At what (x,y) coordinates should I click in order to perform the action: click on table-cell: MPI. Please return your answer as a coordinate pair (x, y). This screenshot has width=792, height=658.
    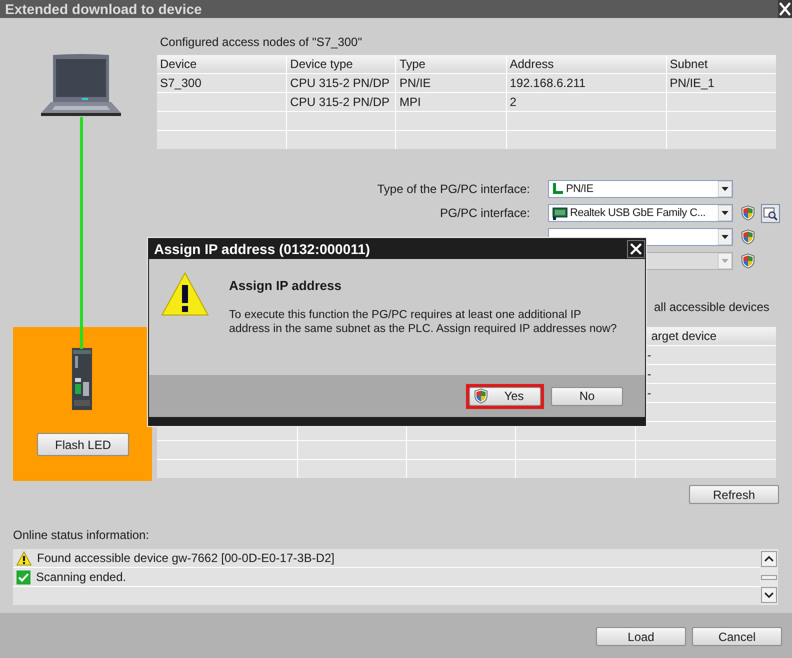
    Looking at the image, I should click on (451, 102).